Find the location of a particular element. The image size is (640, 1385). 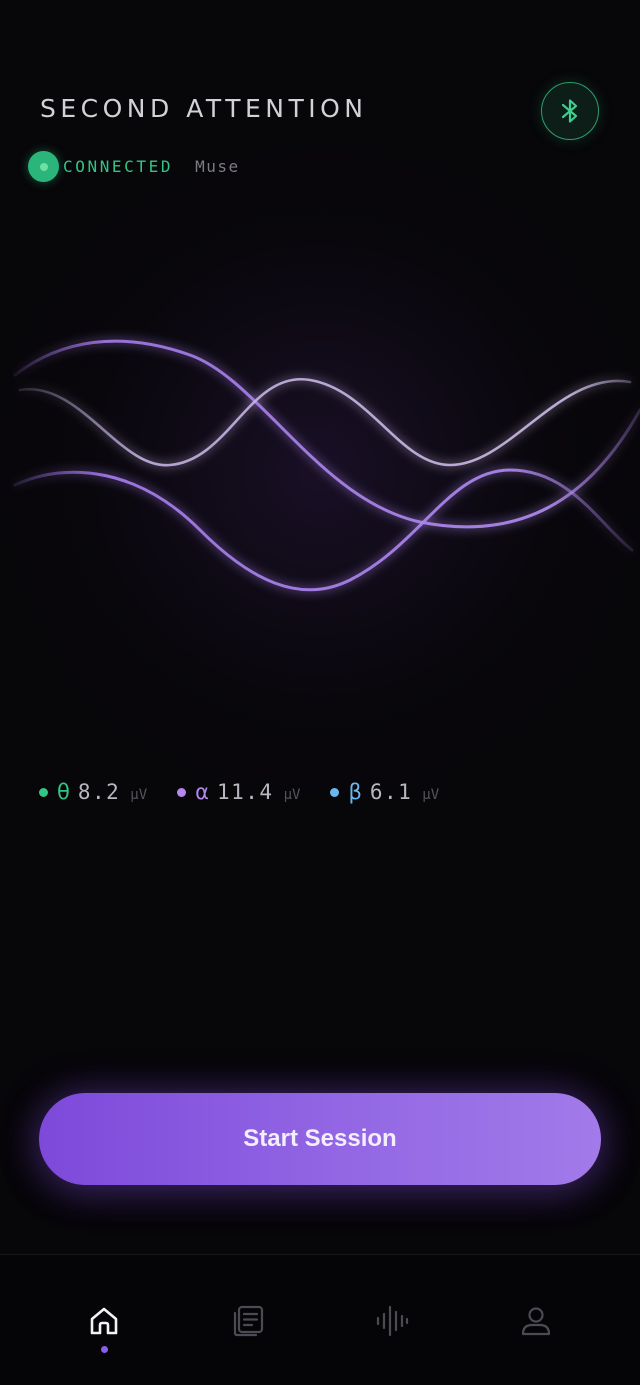

bottom-nav is located at coordinates (320, 1319).